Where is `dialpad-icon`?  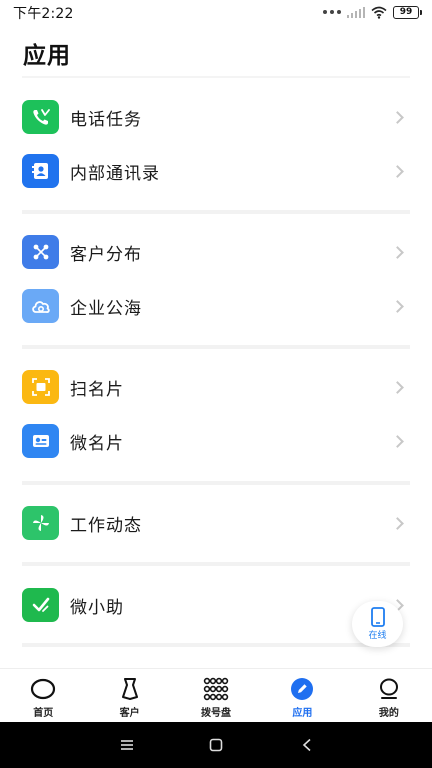 dialpad-icon is located at coordinates (216, 689).